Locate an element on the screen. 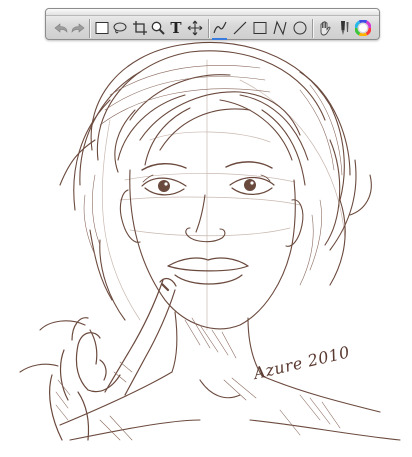 Image resolution: width=412 pixels, height=457 pixels. color-wheel-icon is located at coordinates (363, 28).